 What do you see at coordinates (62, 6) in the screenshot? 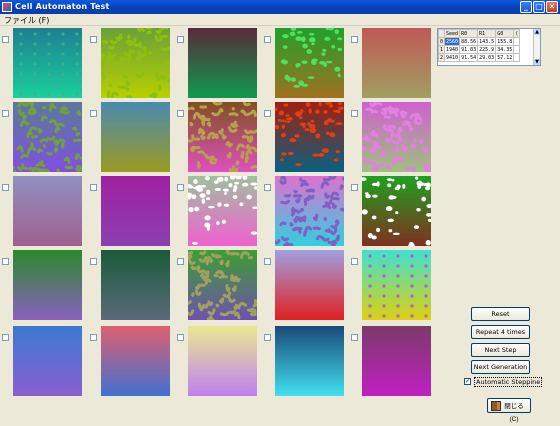
I see `window-title: Cell Automaton Test` at bounding box center [62, 6].